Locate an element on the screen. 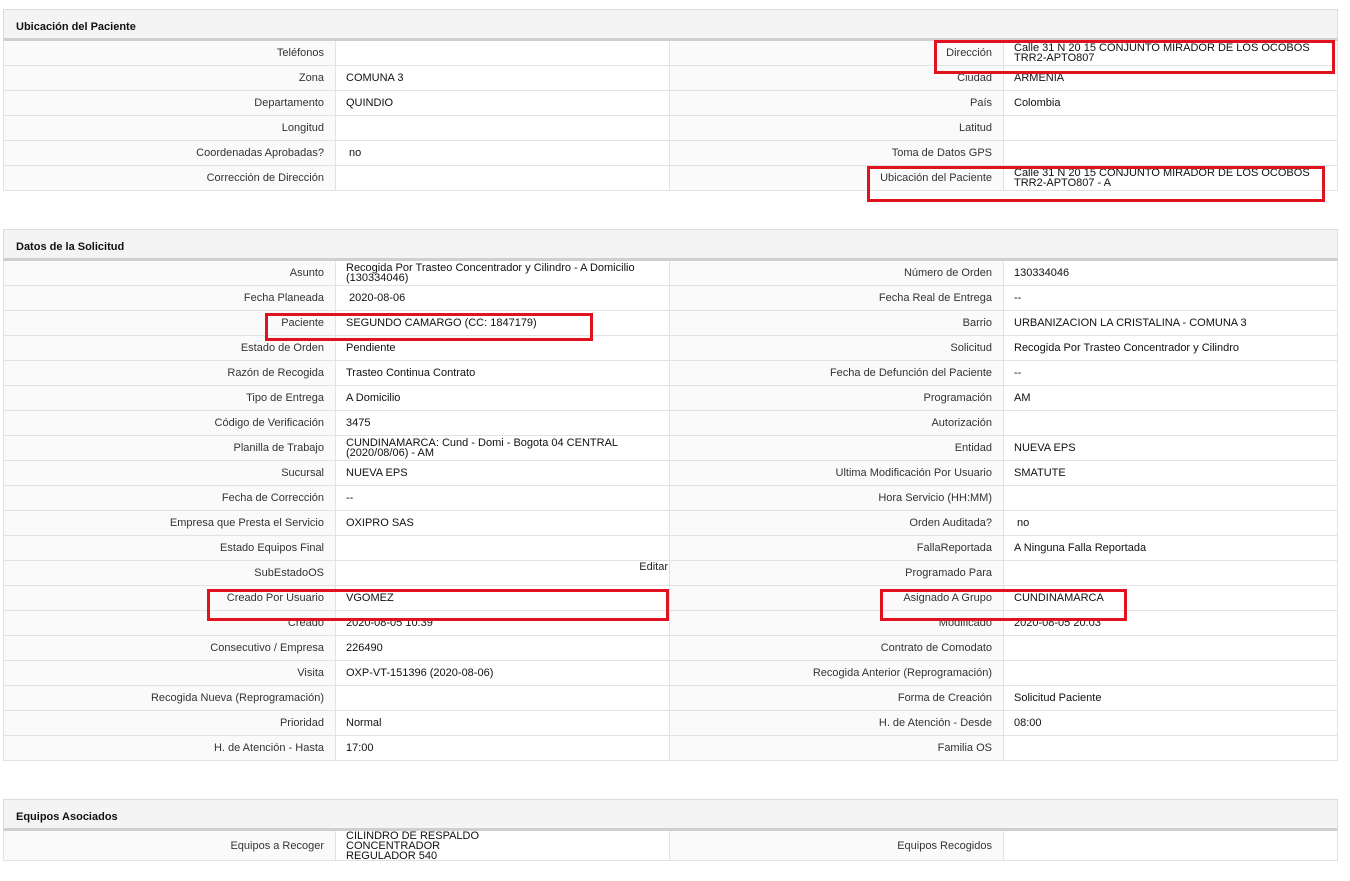 The image size is (1350, 881). field-label-h-de-atencion-desde: H. de Atención - Desde is located at coordinates (837, 723).